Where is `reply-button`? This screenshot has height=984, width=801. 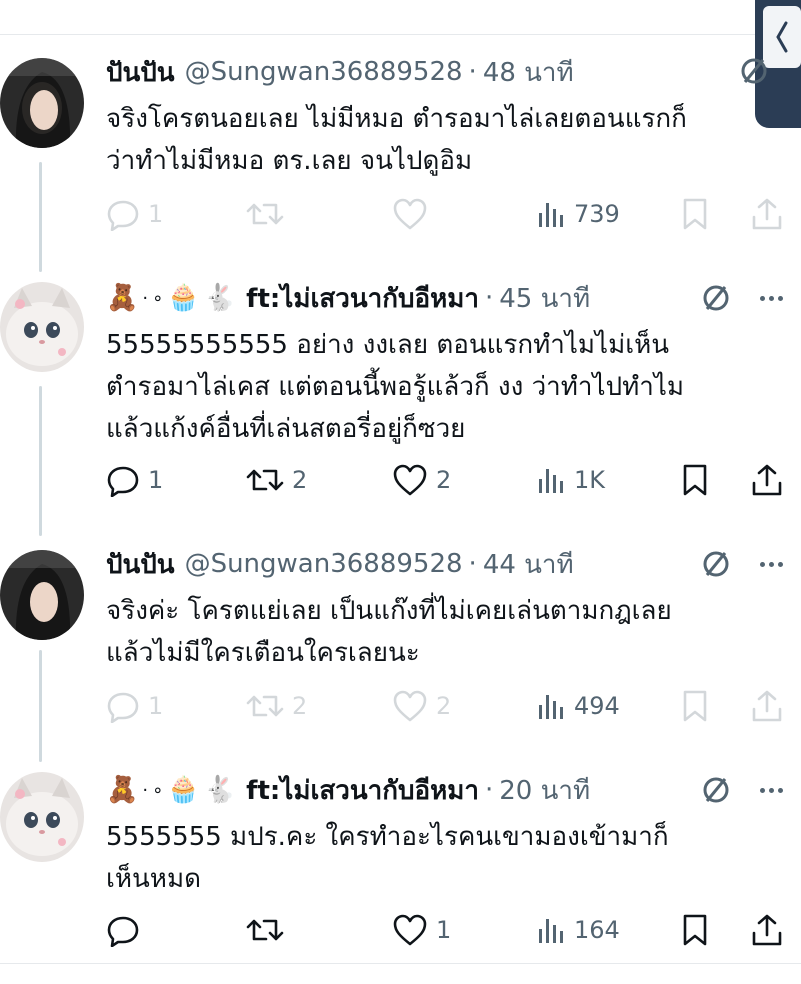
reply-button is located at coordinates (127, 930).